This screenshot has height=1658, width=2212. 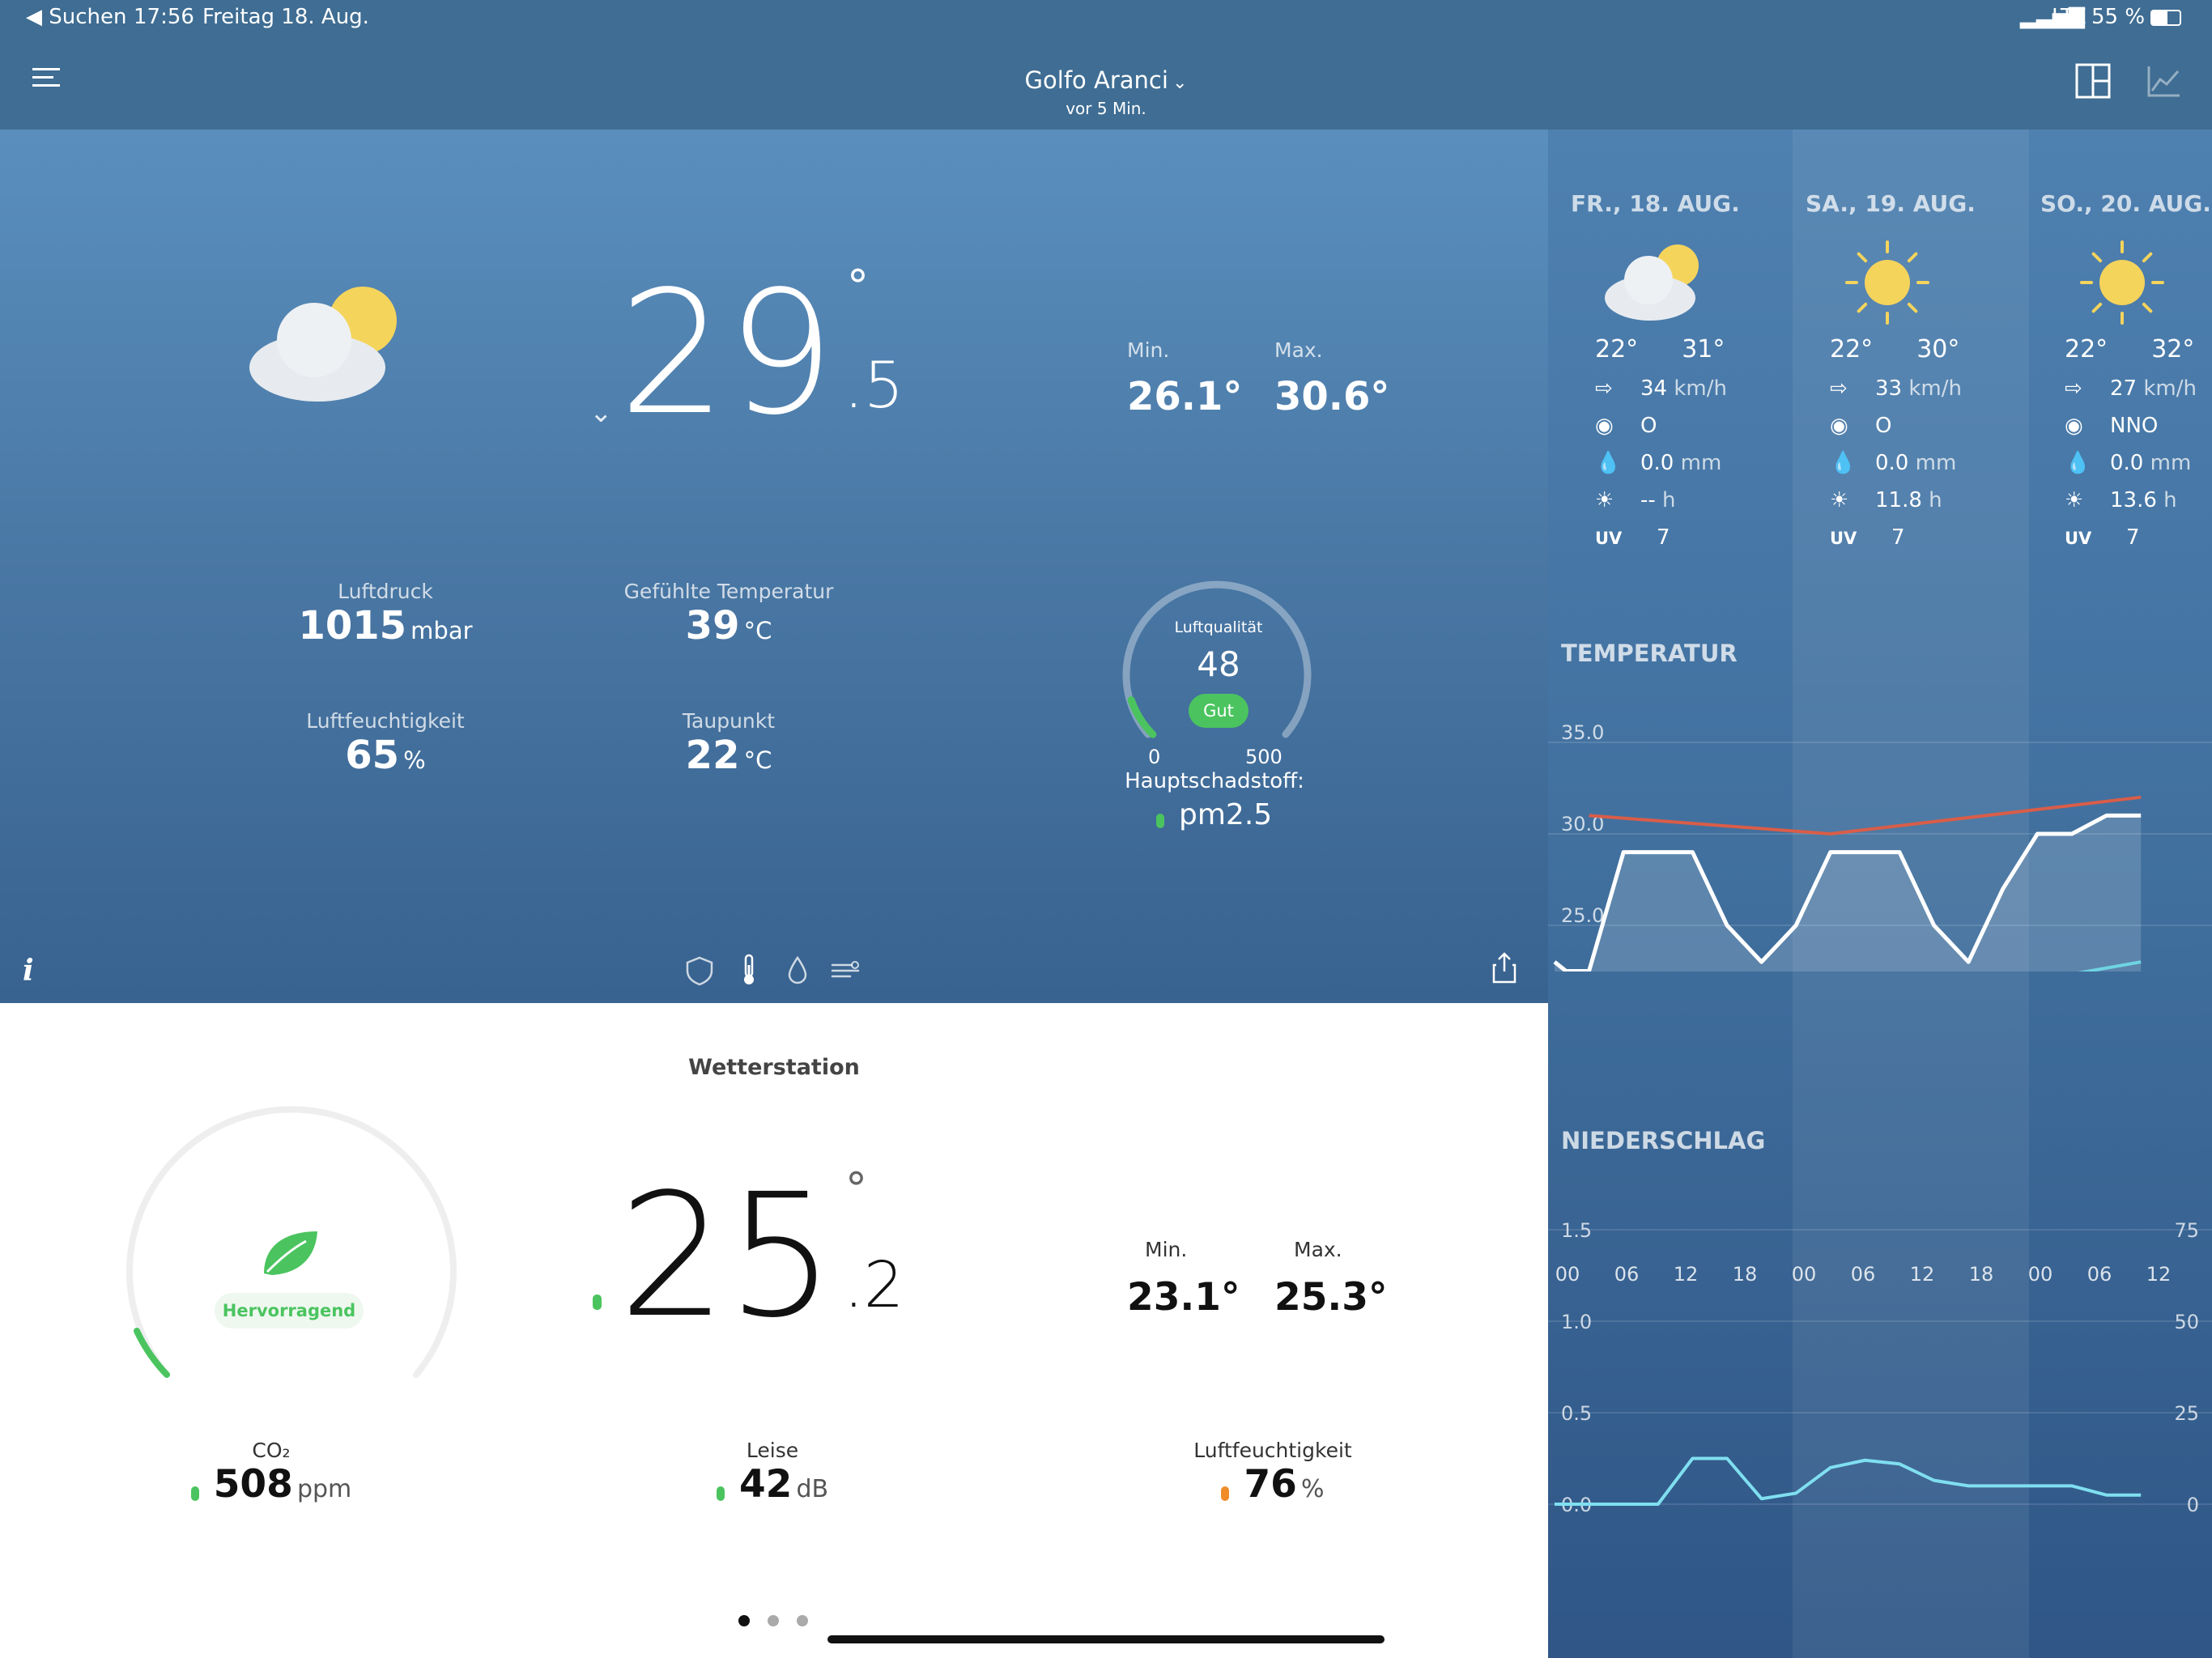 I want to click on degree-symbol: °, so click(x=858, y=286).